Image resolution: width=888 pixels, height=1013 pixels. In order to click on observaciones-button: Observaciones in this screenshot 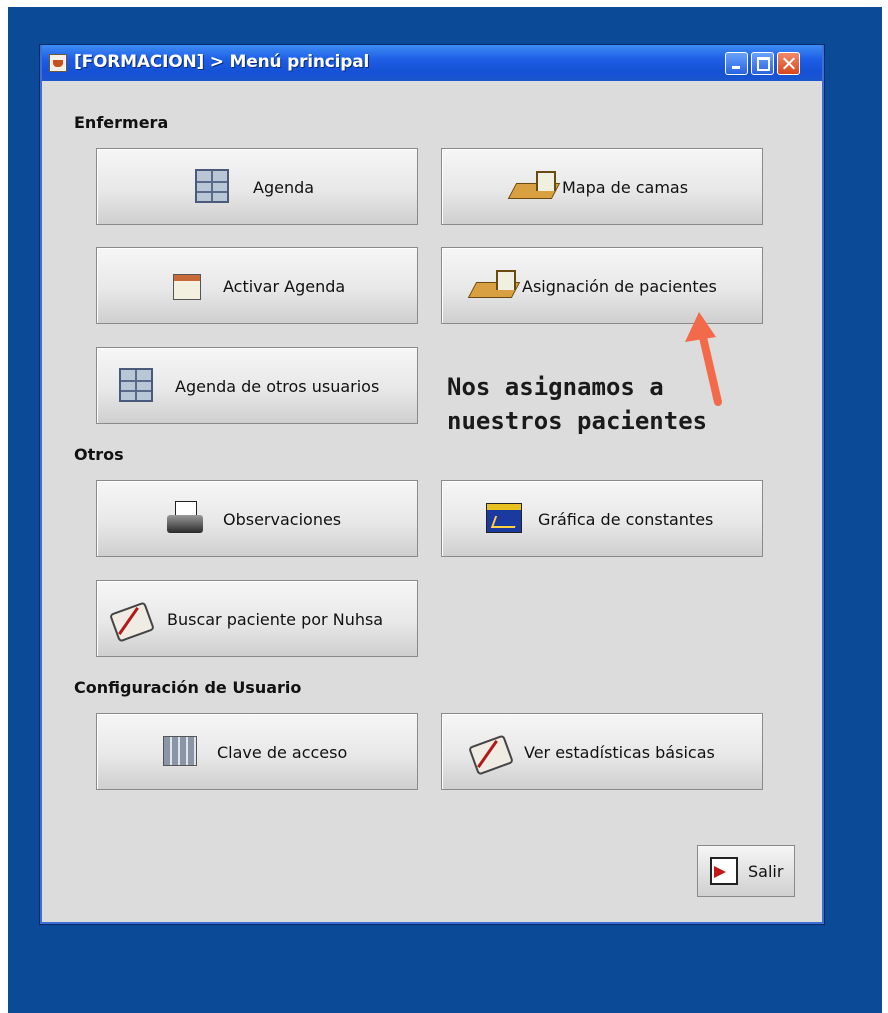, I will do `click(257, 518)`.